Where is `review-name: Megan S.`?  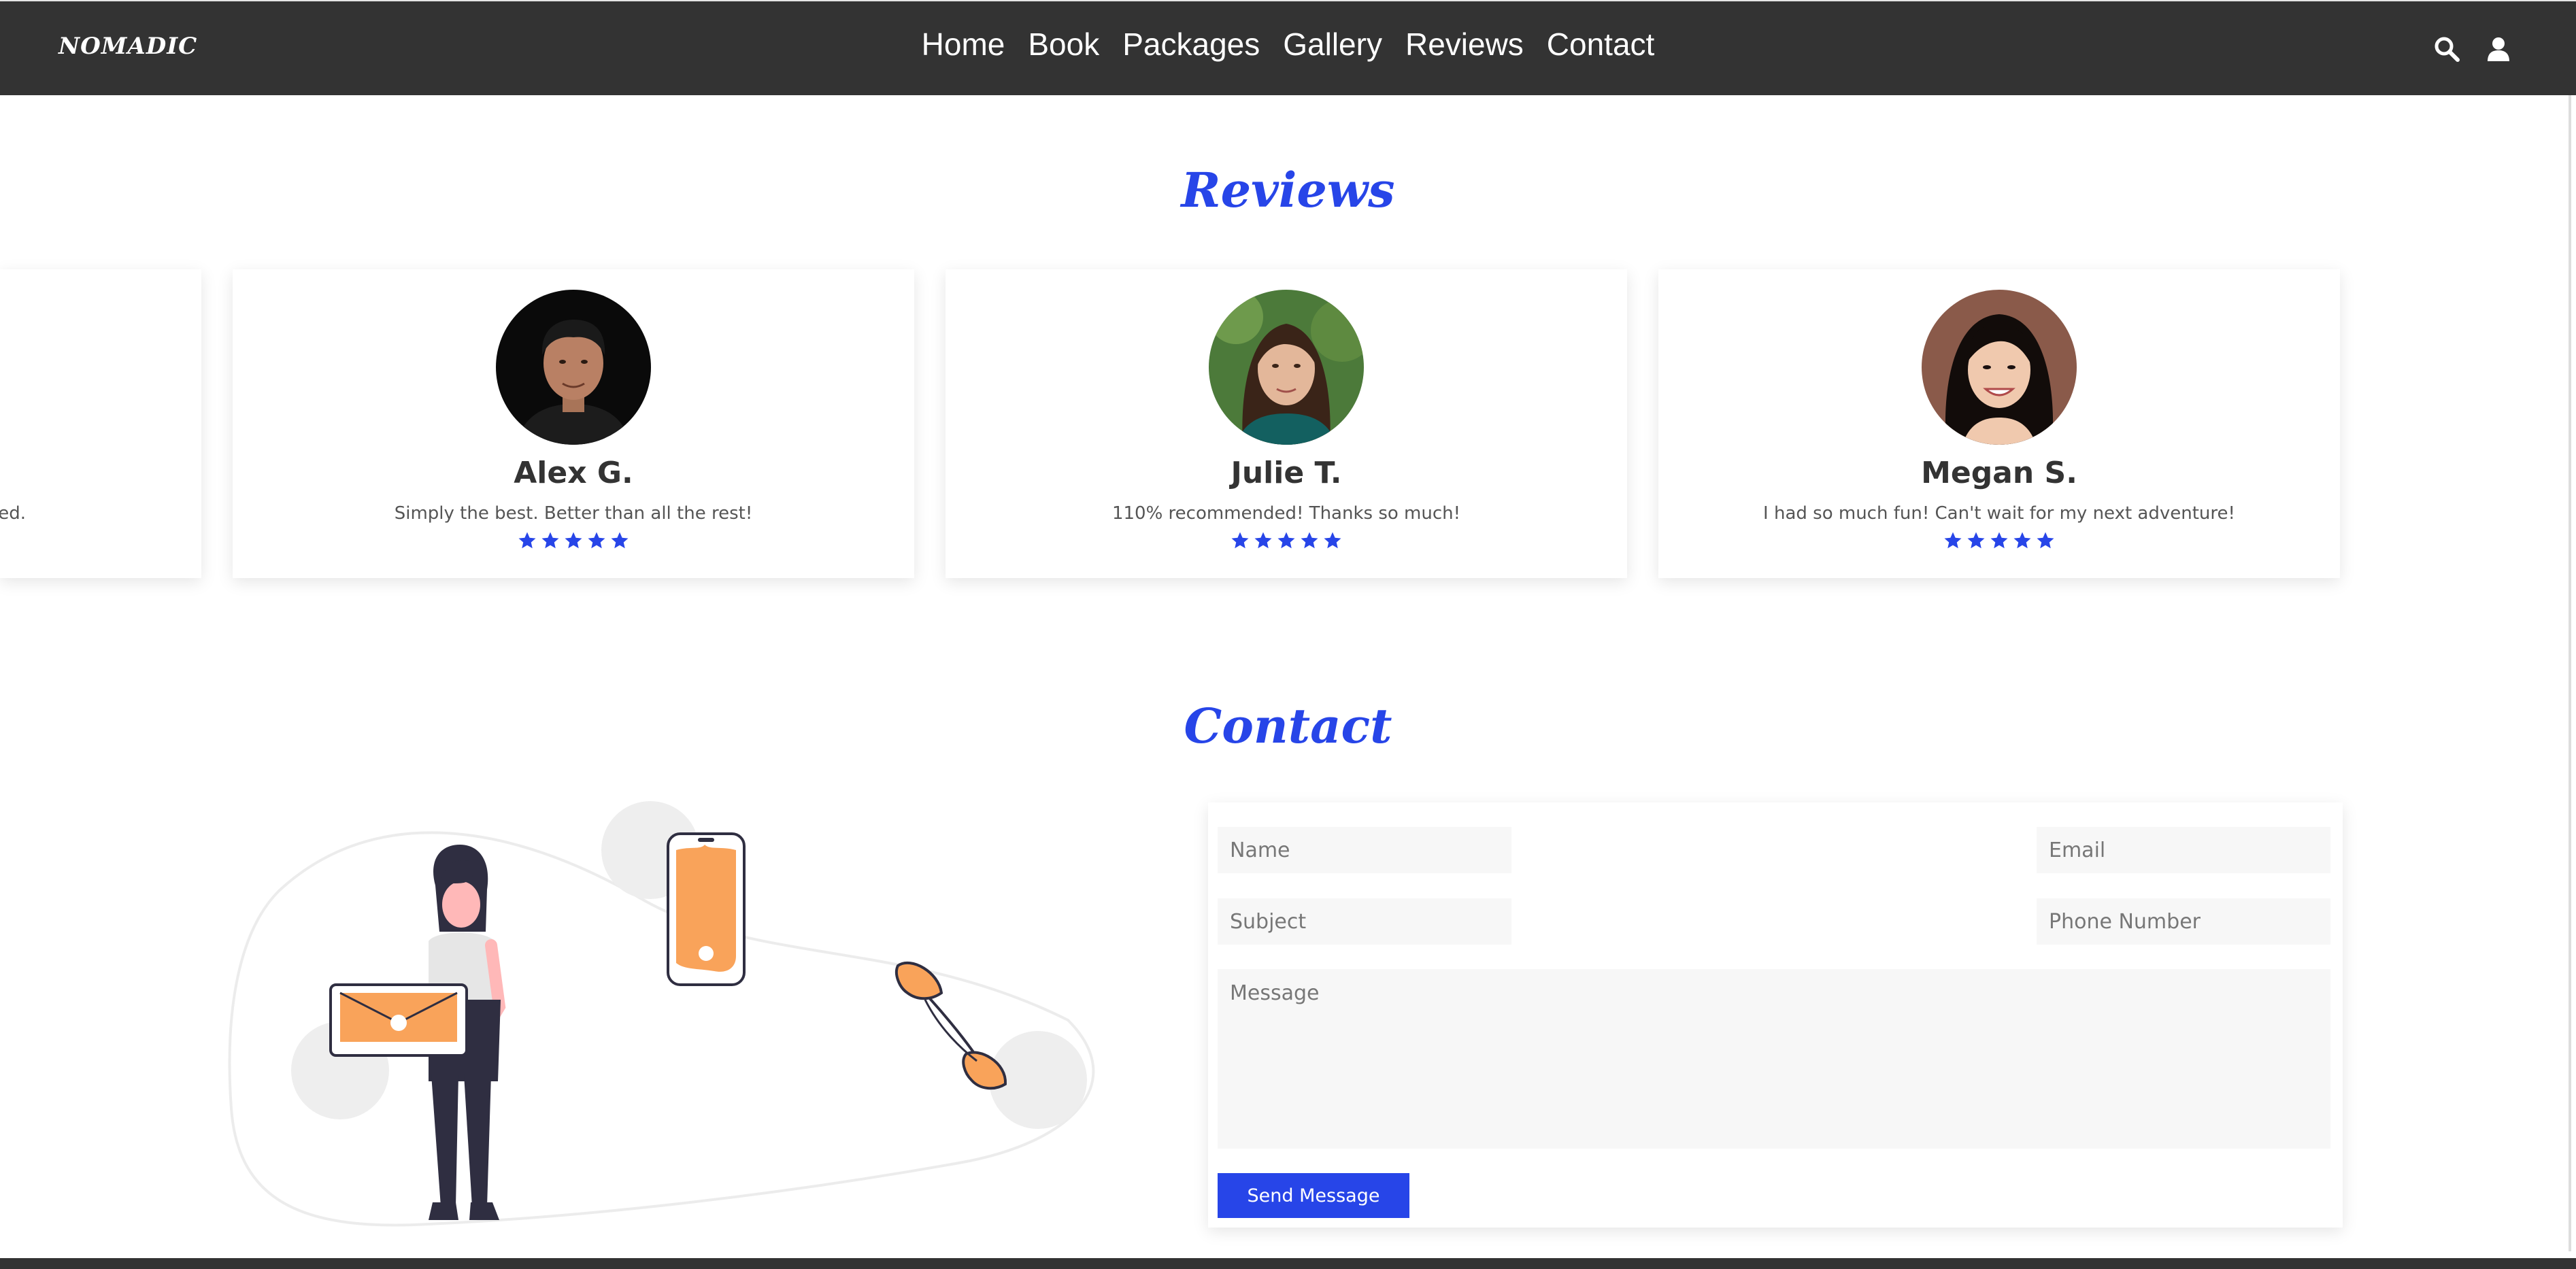 review-name: Megan S. is located at coordinates (1999, 473).